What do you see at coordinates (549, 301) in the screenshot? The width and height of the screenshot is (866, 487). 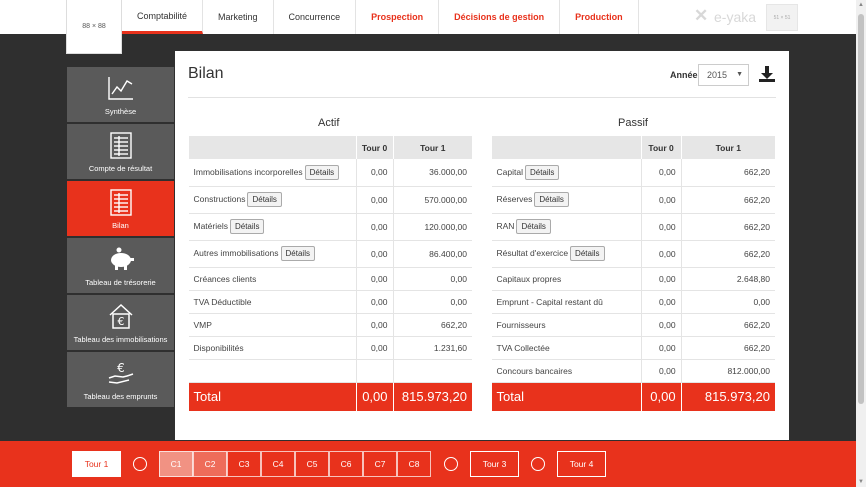 I see `row-label: Emprunt - Capital restant dû` at bounding box center [549, 301].